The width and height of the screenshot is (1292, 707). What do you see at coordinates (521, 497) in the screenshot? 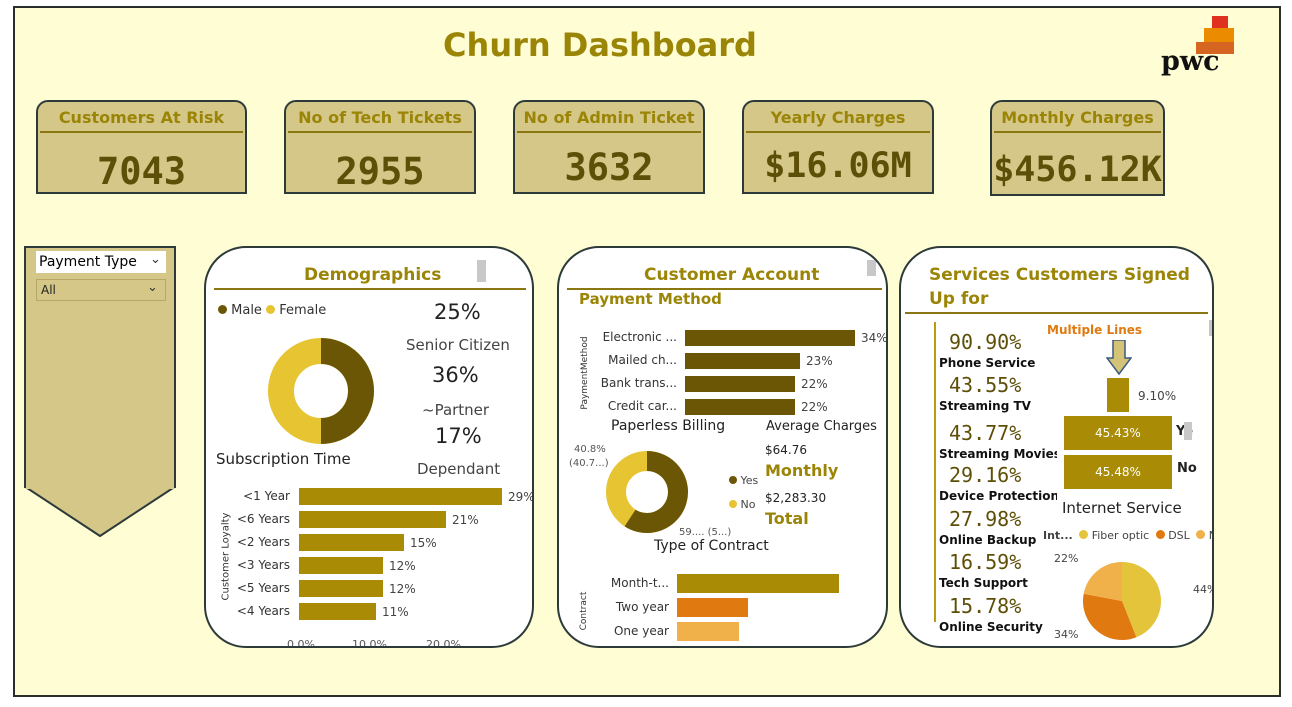
I see `bar-value-label: 29%` at bounding box center [521, 497].